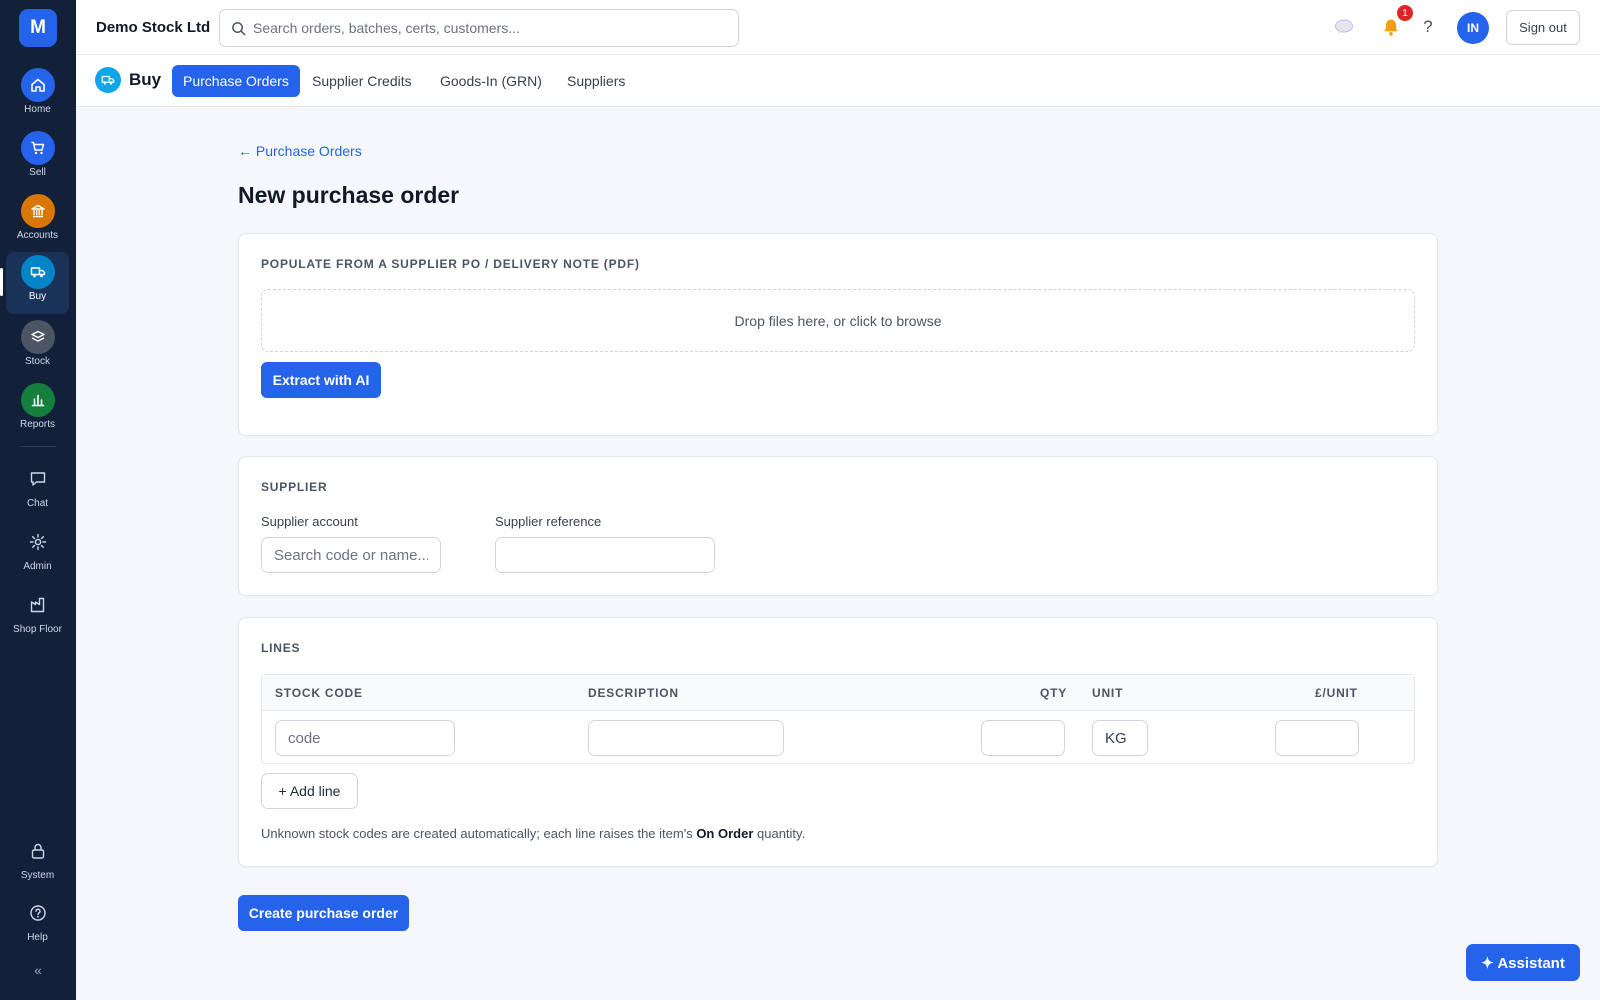 This screenshot has height=1000, width=1600. What do you see at coordinates (38, 446) in the screenshot?
I see `rail-divider` at bounding box center [38, 446].